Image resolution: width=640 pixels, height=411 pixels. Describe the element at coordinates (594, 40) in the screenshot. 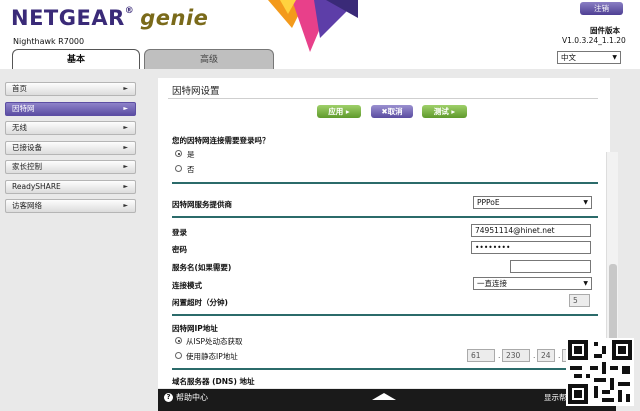

I see `firmware-version: V1.0.3.24_1.1.20` at that location.